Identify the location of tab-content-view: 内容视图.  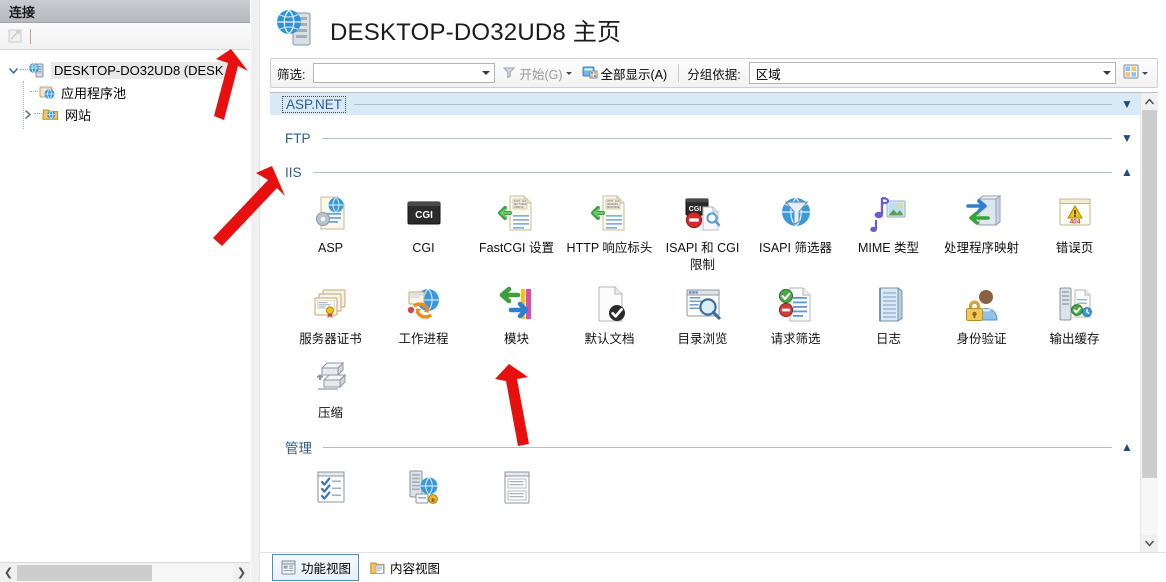
(404, 567).